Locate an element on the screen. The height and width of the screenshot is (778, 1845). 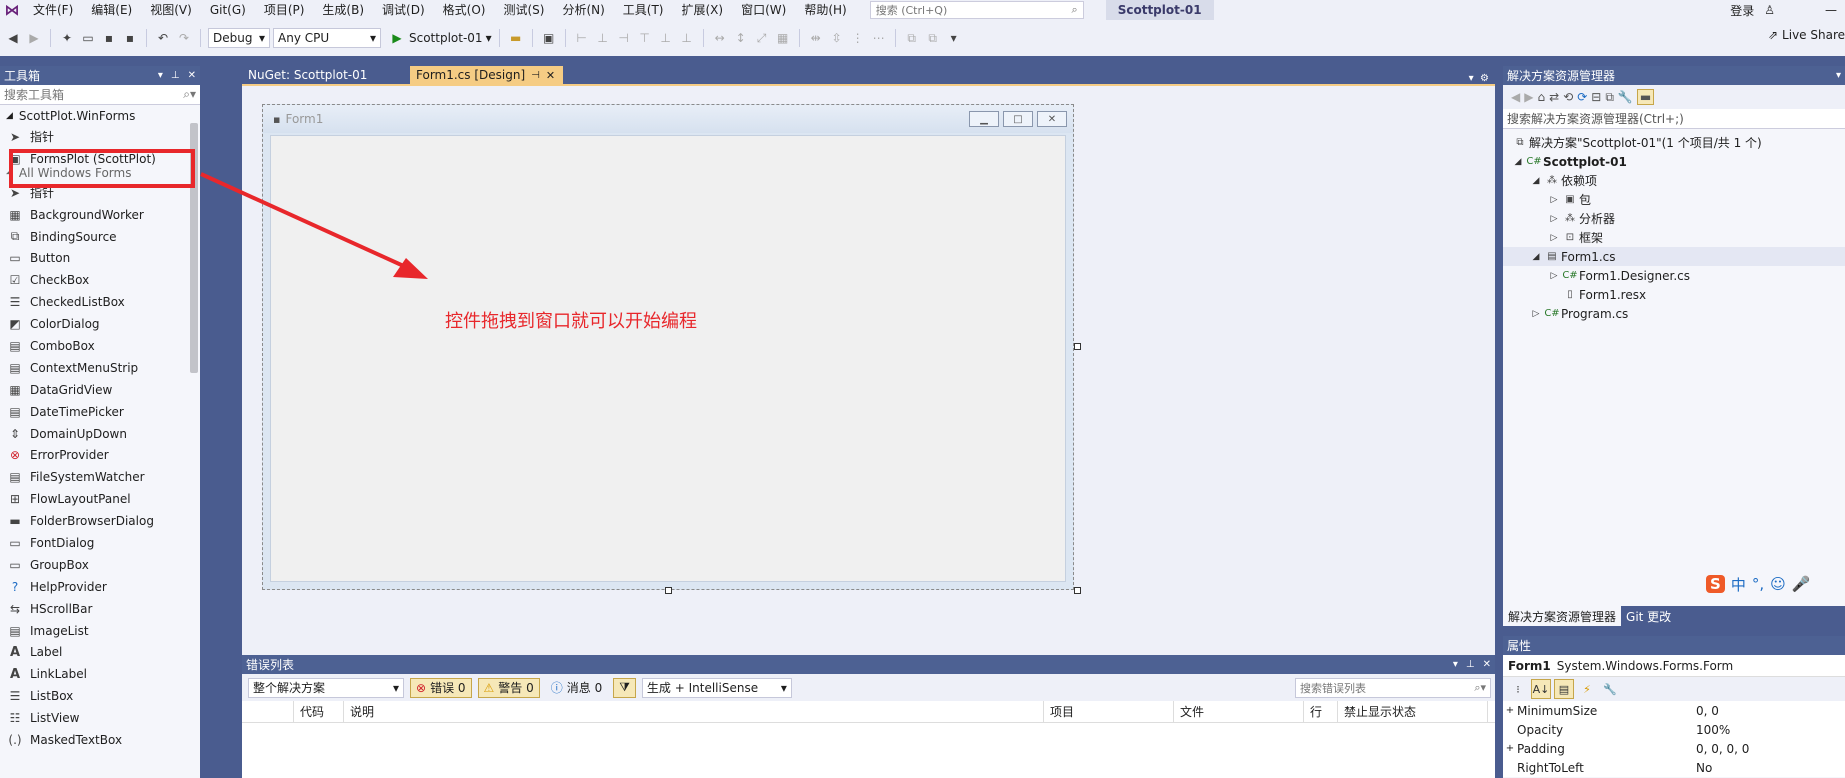
messages-label: 消息 0 is located at coordinates (584, 688).